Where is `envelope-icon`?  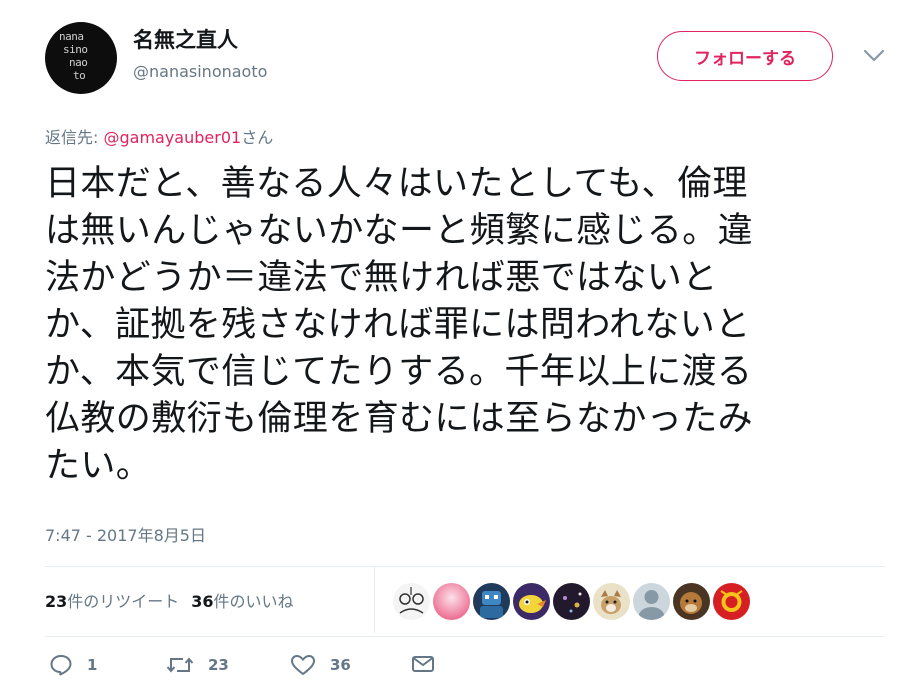 envelope-icon is located at coordinates (423, 664).